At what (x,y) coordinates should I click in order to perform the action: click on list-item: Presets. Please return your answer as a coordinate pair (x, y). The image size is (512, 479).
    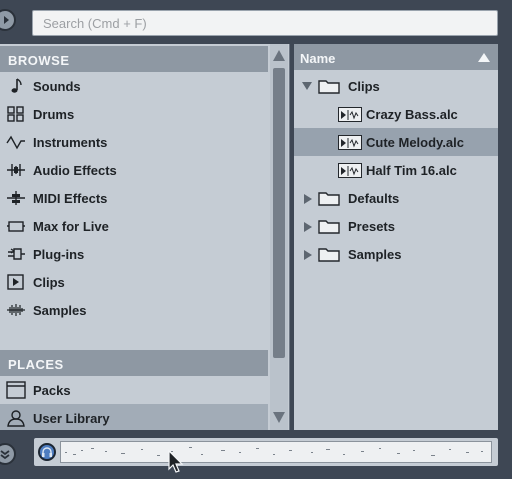
    Looking at the image, I should click on (396, 226).